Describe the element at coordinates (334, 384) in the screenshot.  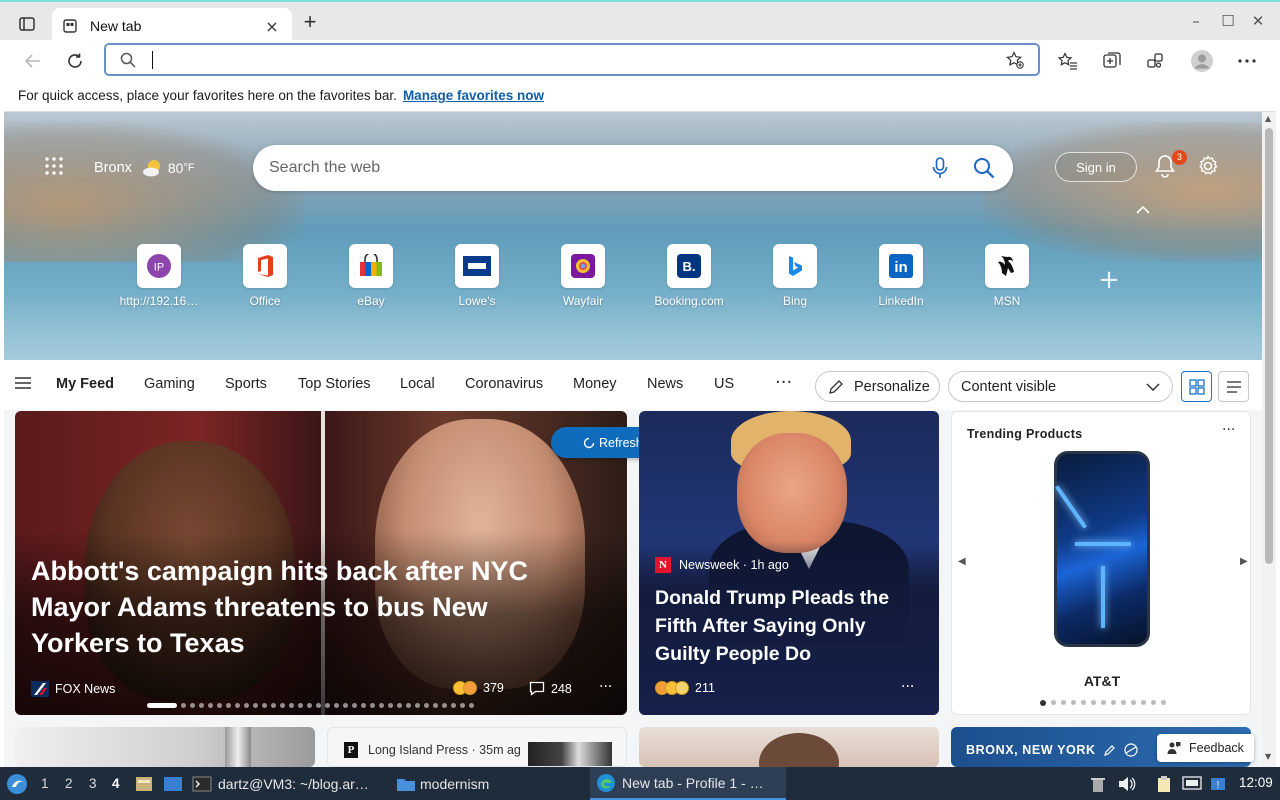
I see `feed-tab-top-stories: Top Stories` at that location.